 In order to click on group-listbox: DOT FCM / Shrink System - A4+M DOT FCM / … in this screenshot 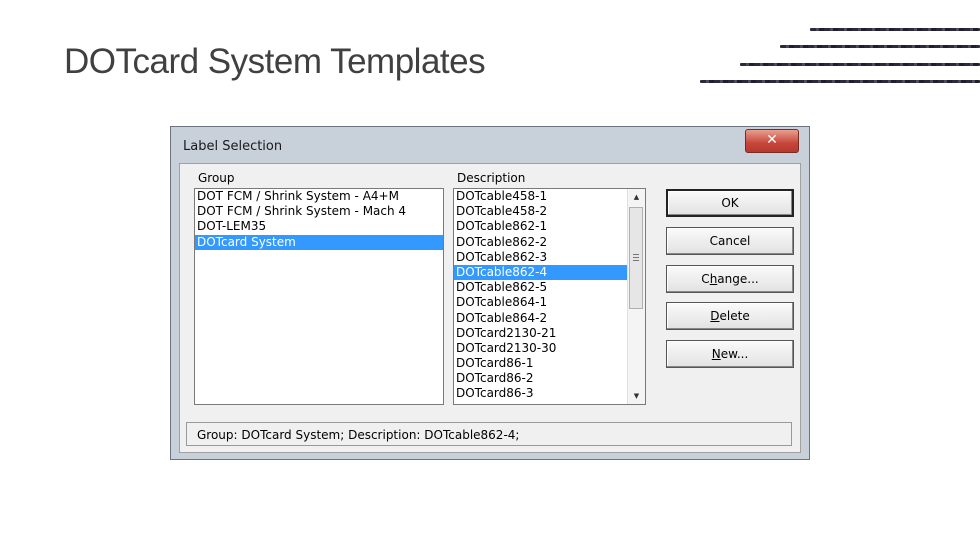, I will do `click(319, 296)`.